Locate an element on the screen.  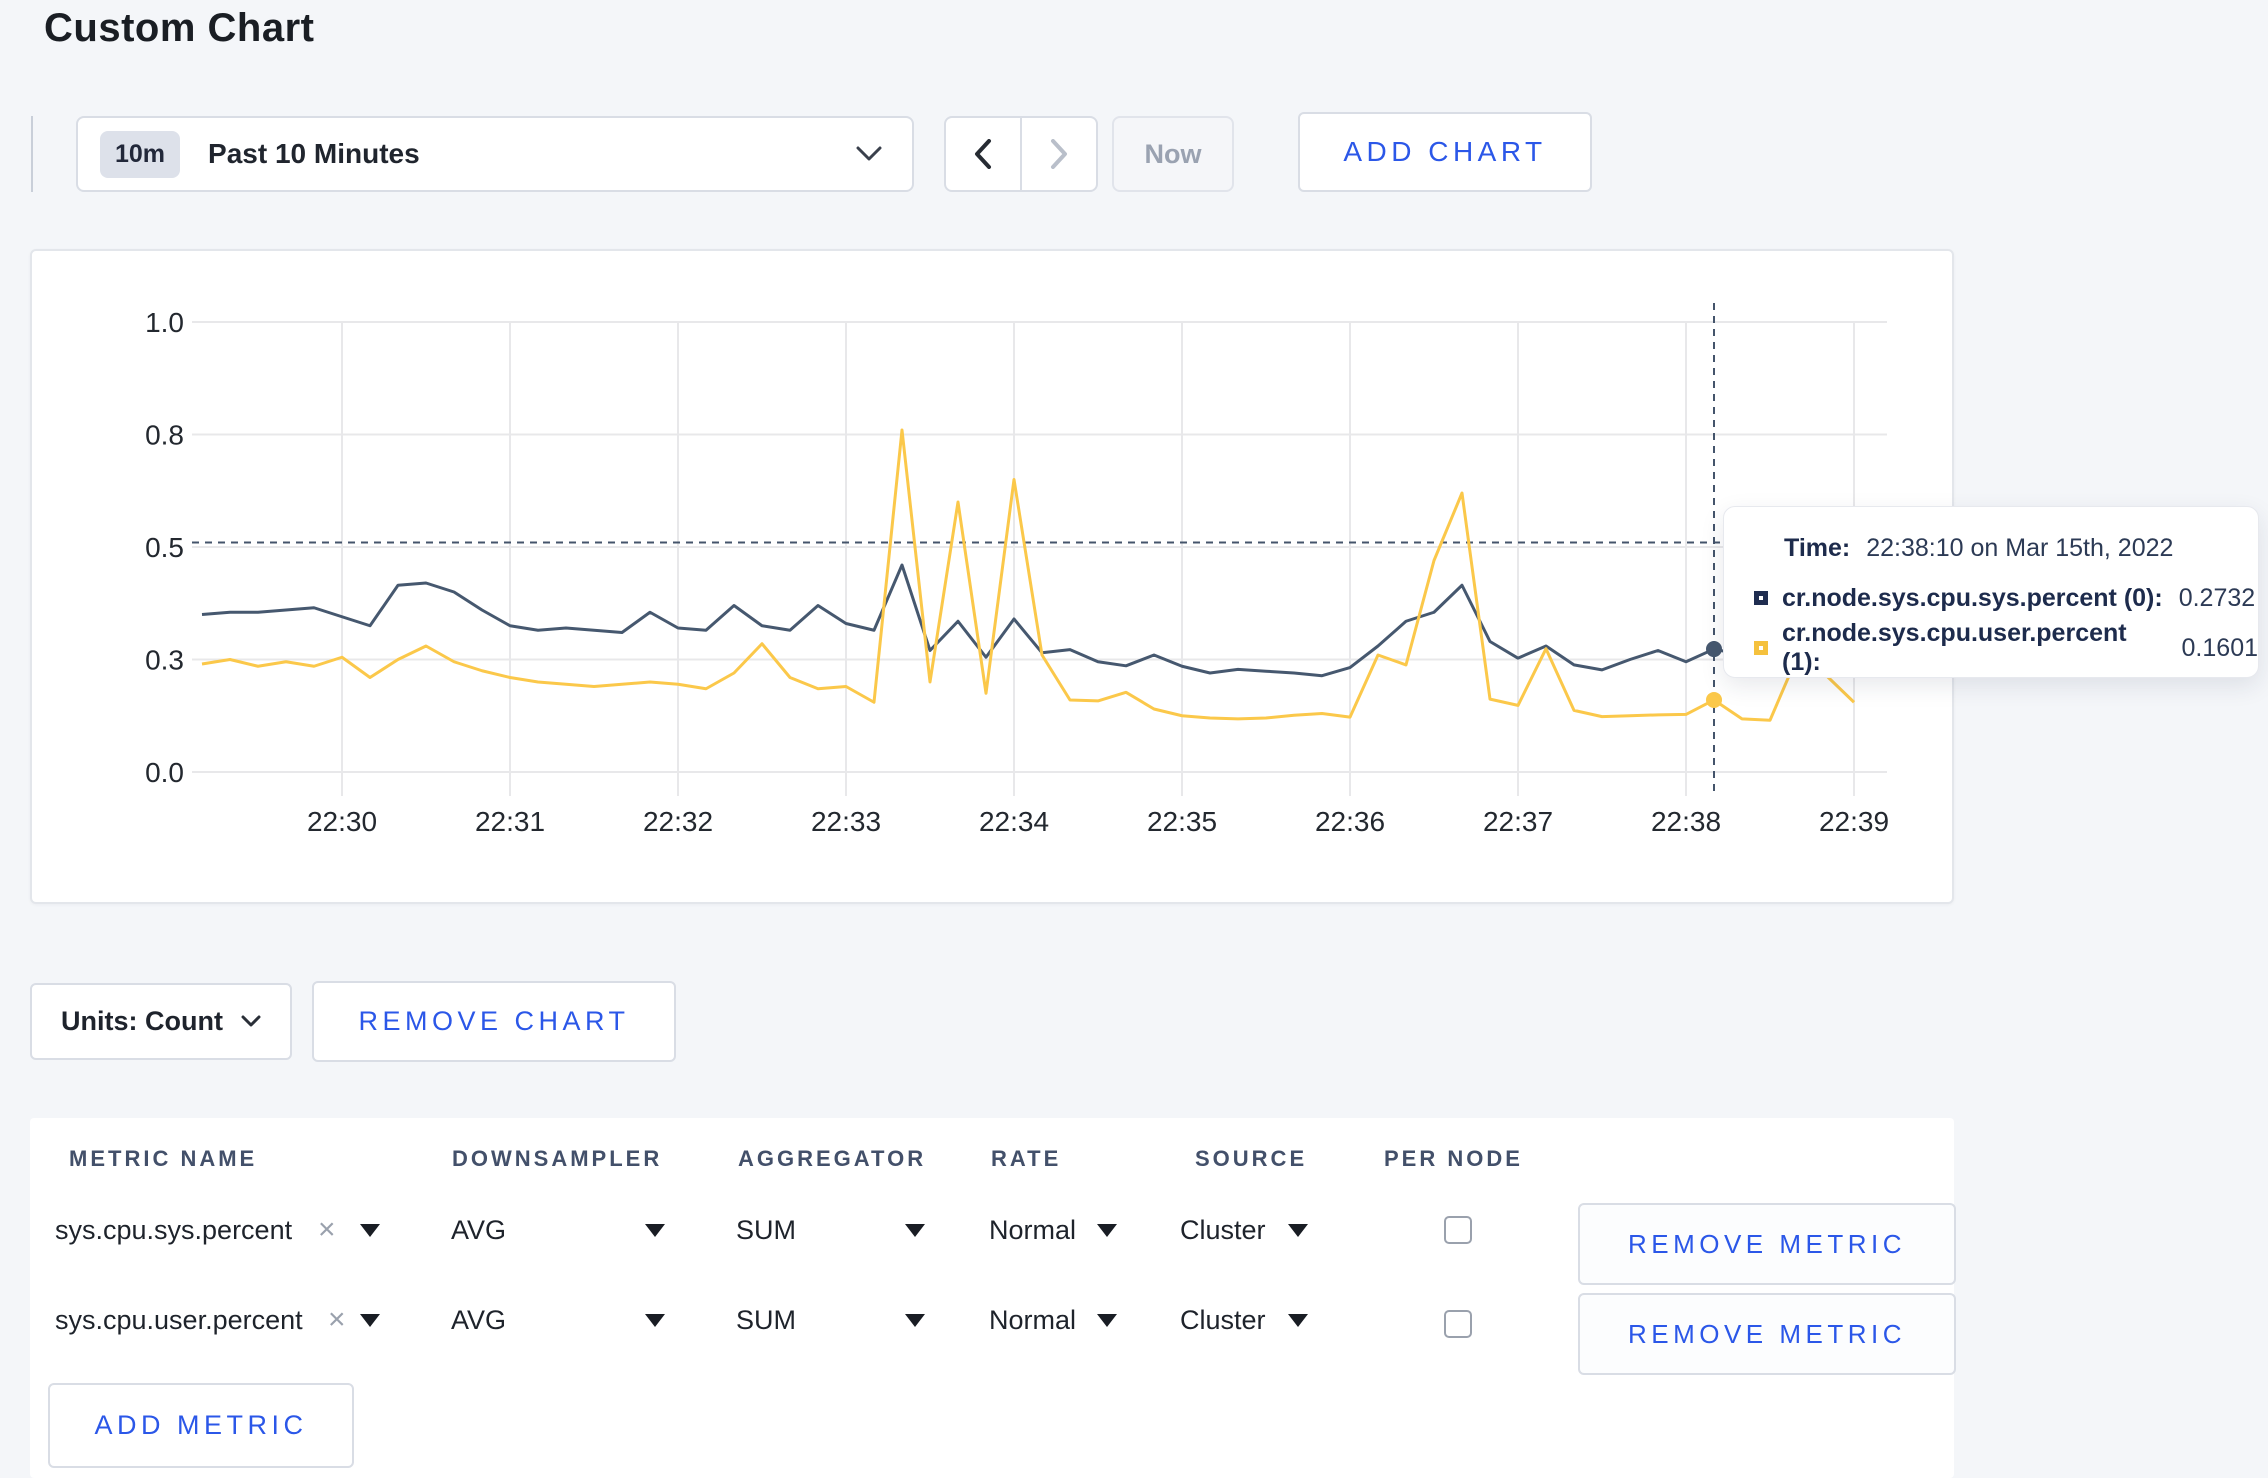
x-axis-tick-label: 22:39 is located at coordinates (1854, 821).